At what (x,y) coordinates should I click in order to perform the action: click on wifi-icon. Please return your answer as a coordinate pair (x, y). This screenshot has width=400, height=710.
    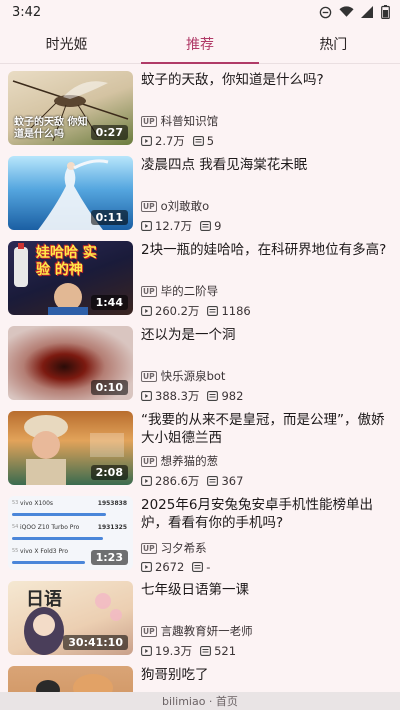
    Looking at the image, I should click on (346, 11).